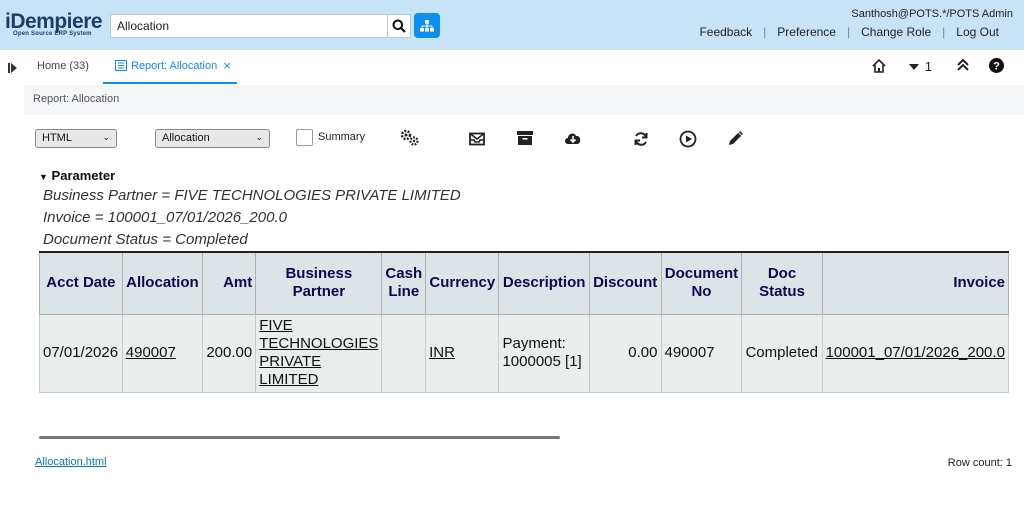 This screenshot has width=1024, height=506. I want to click on preference-link: Preference, so click(806, 32).